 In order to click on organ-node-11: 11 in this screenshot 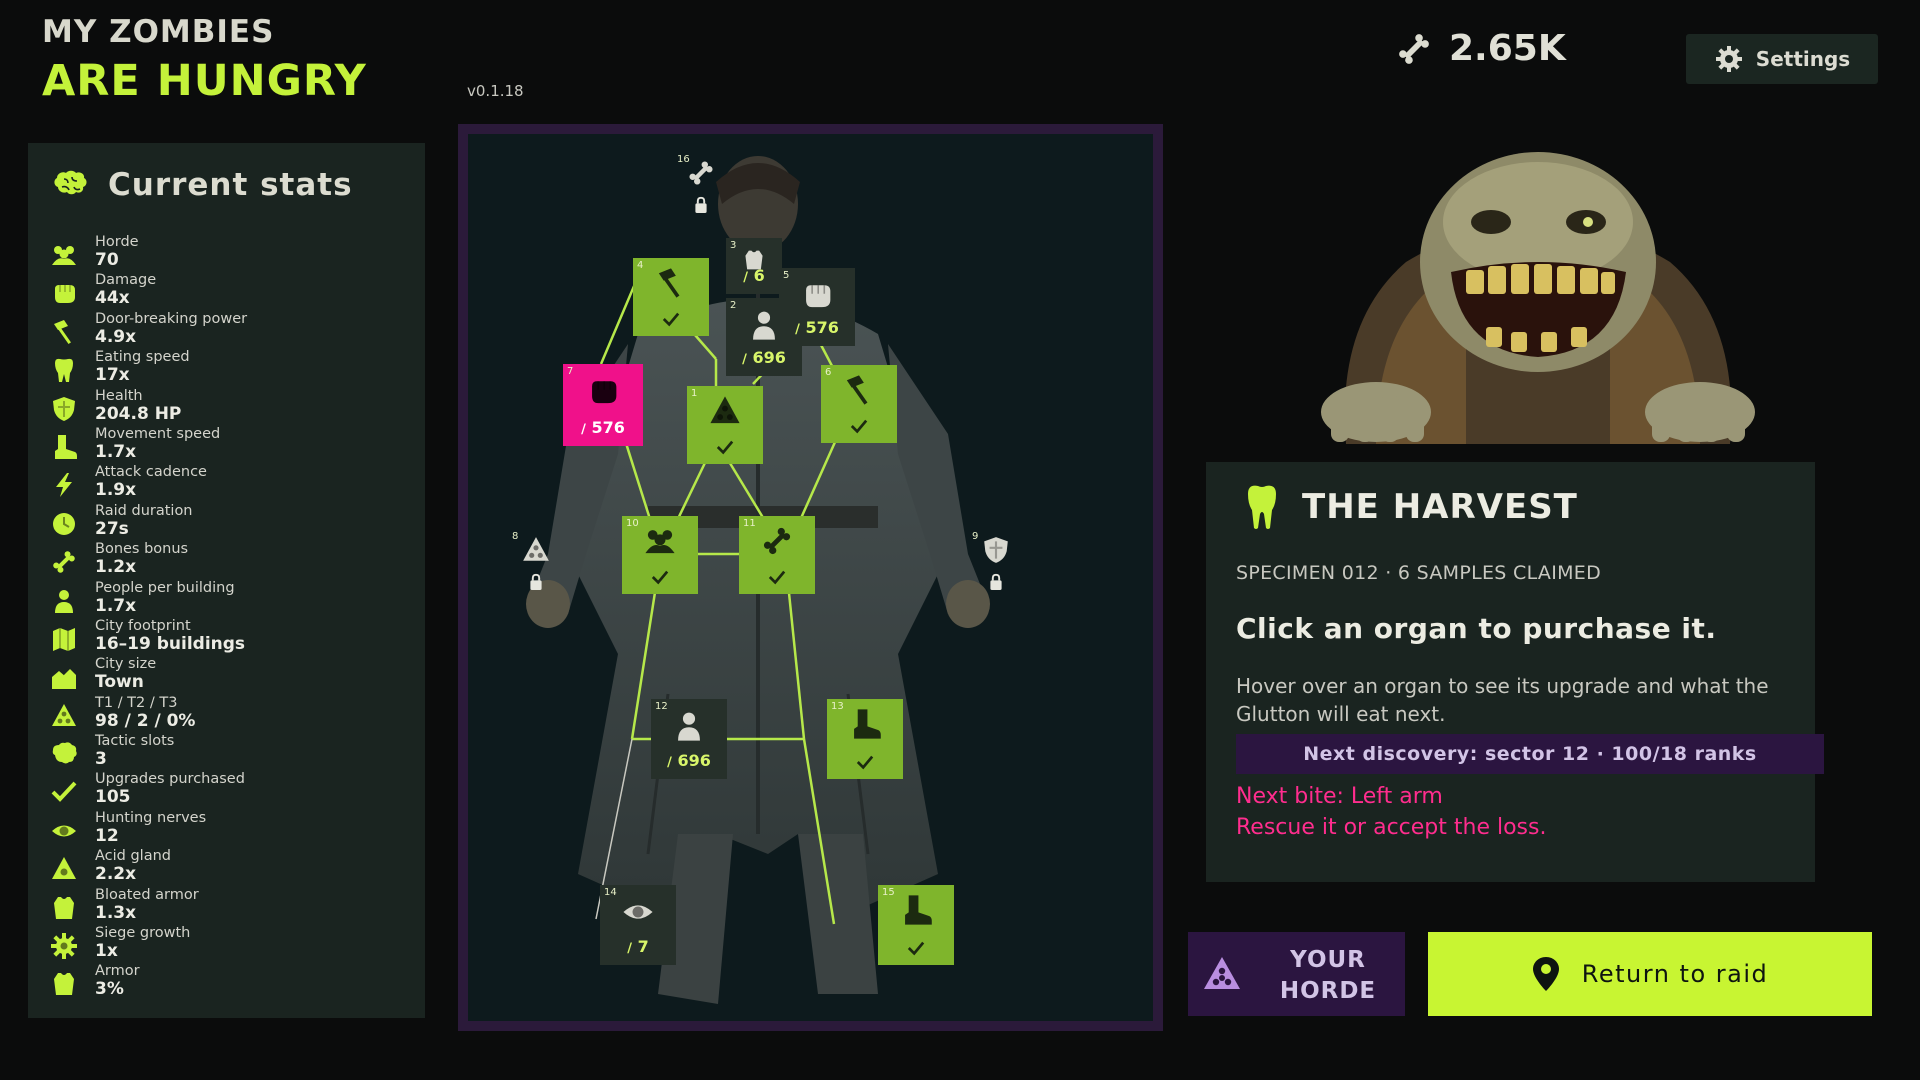, I will do `click(777, 555)`.